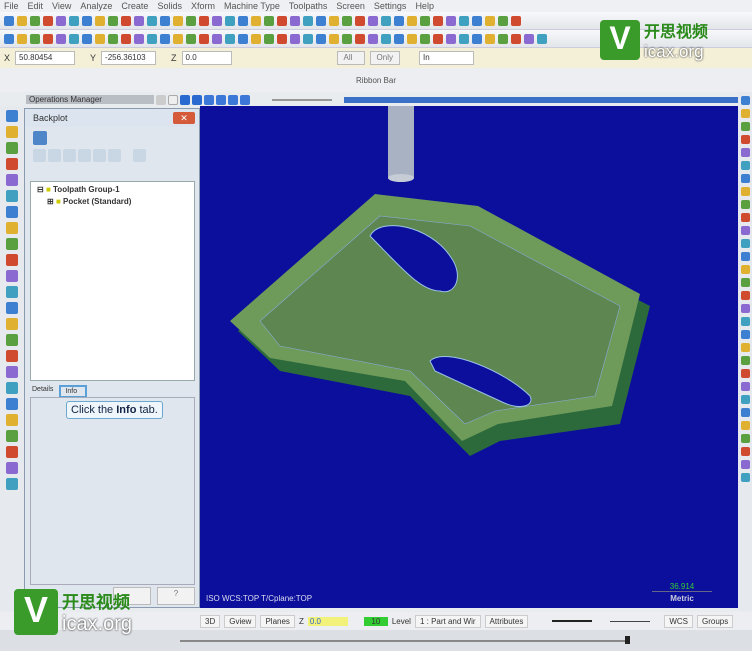 The image size is (752, 651). Describe the element at coordinates (327, 621) in the screenshot. I see `z-depth-input: 0.0` at that location.